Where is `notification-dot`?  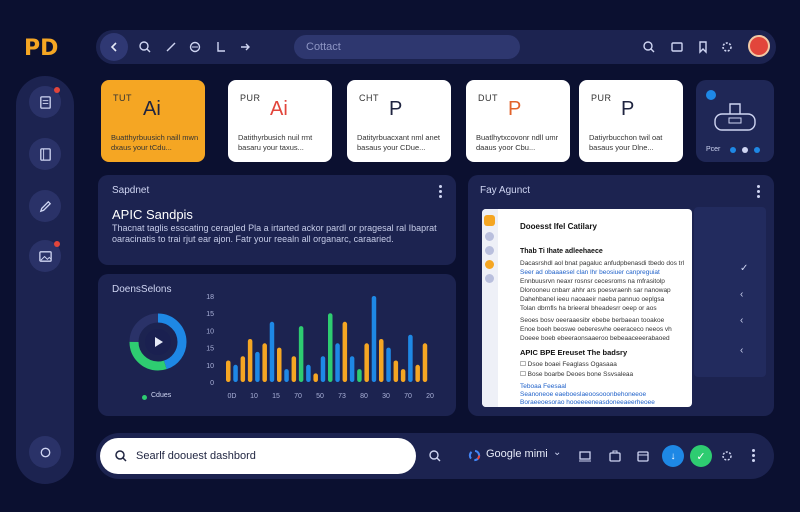
notification-dot is located at coordinates (57, 244).